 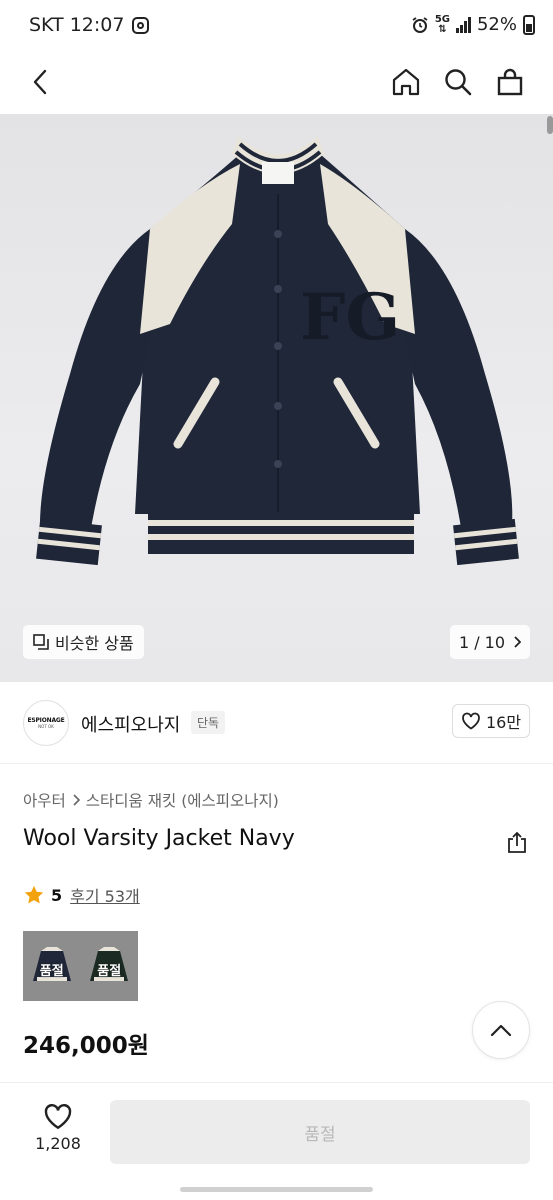 I want to click on brand-name: 에스피오나지, so click(x=130, y=724).